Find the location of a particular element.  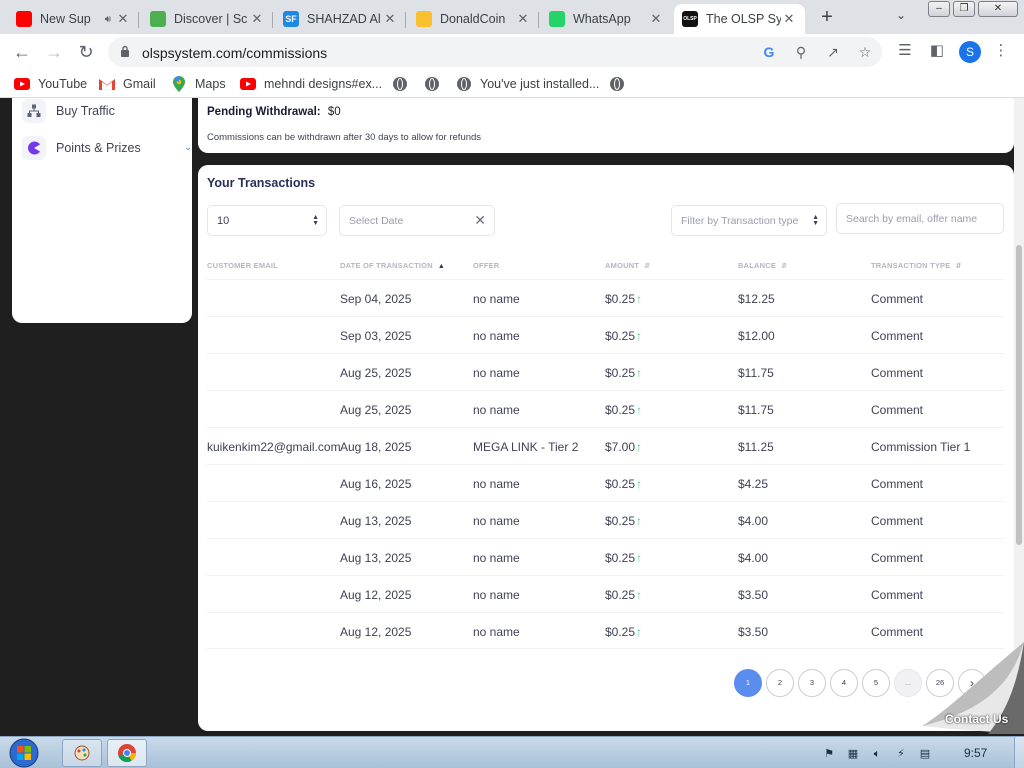

column-offer: OFFER is located at coordinates (486, 265).